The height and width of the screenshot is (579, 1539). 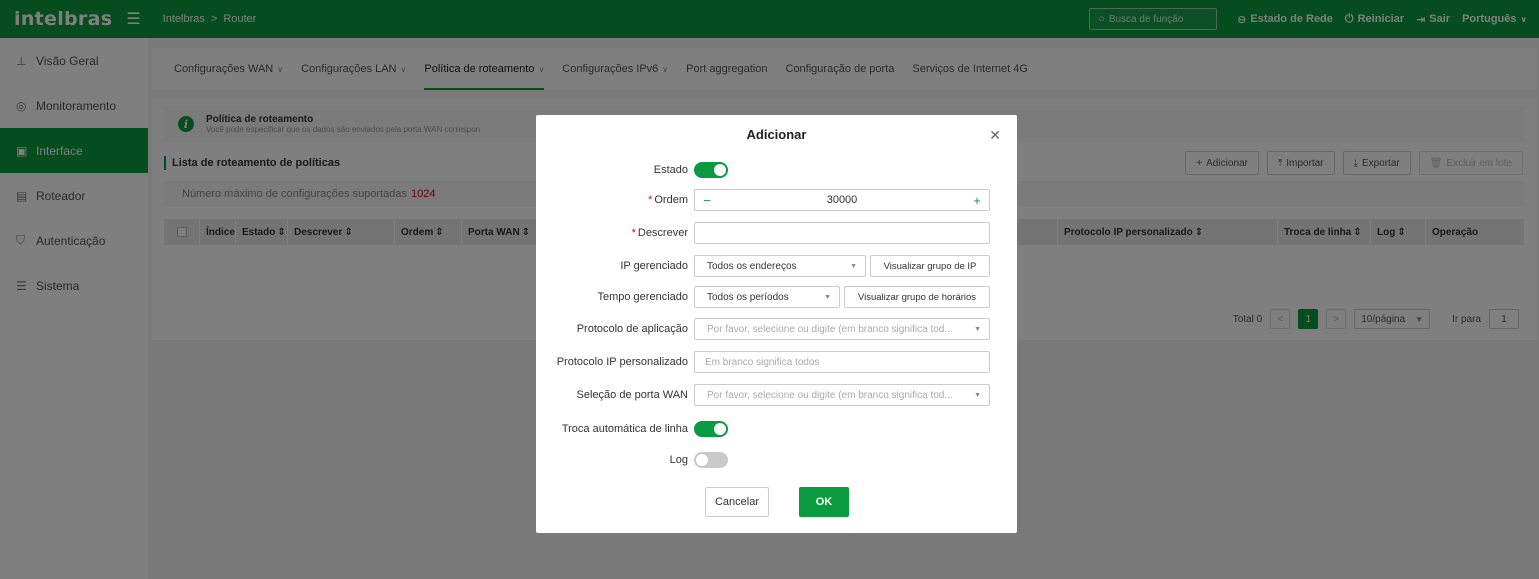 What do you see at coordinates (977, 200) in the screenshot?
I see `increment-button: +` at bounding box center [977, 200].